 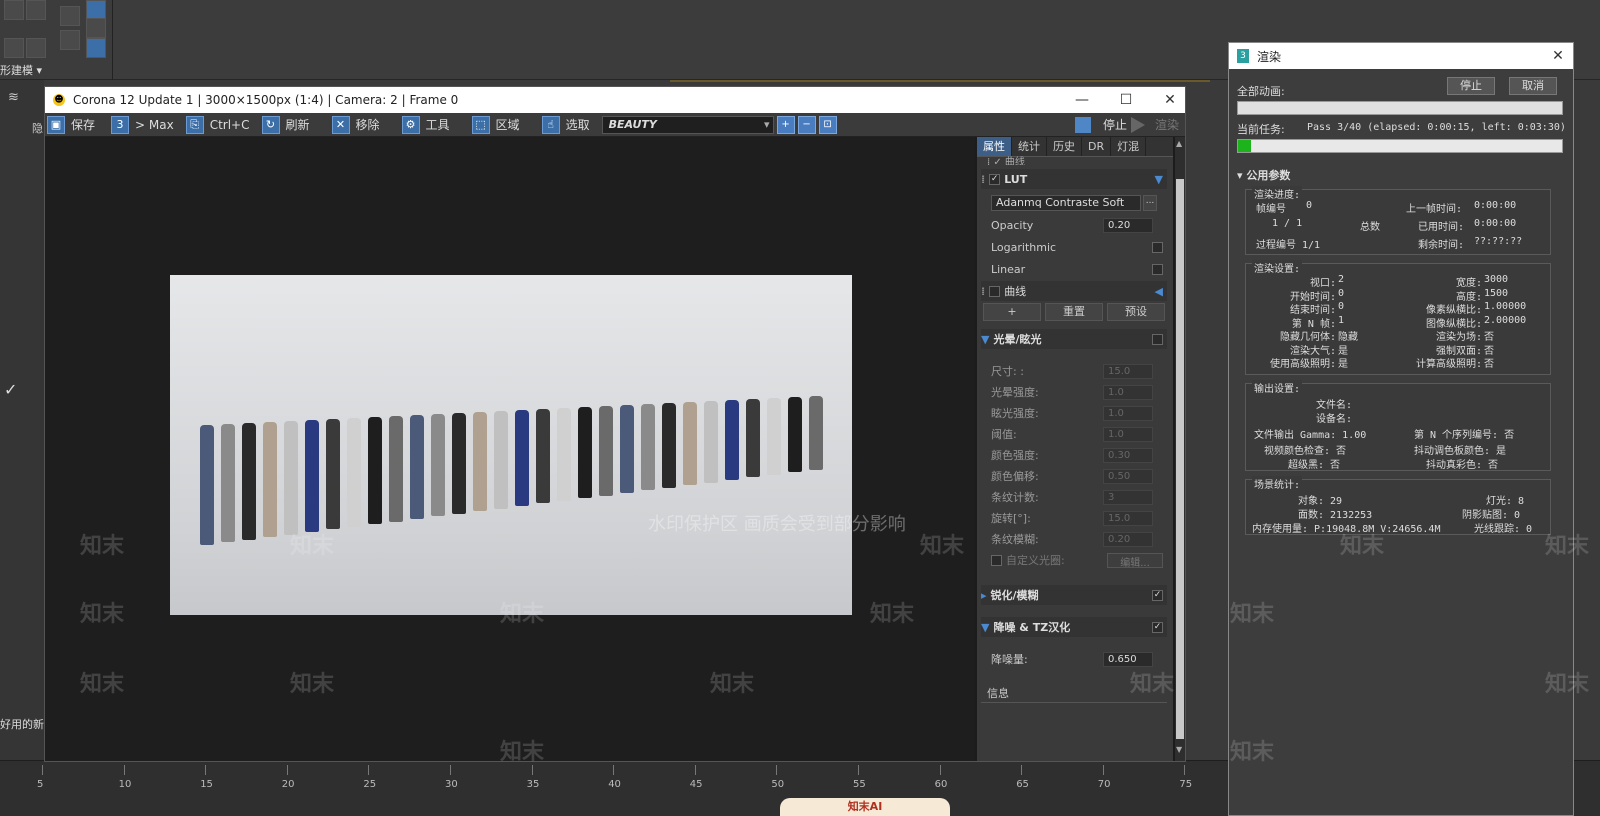 I want to click on color-intensity-row: 颜色强度: 0.30, so click(x=1074, y=455).